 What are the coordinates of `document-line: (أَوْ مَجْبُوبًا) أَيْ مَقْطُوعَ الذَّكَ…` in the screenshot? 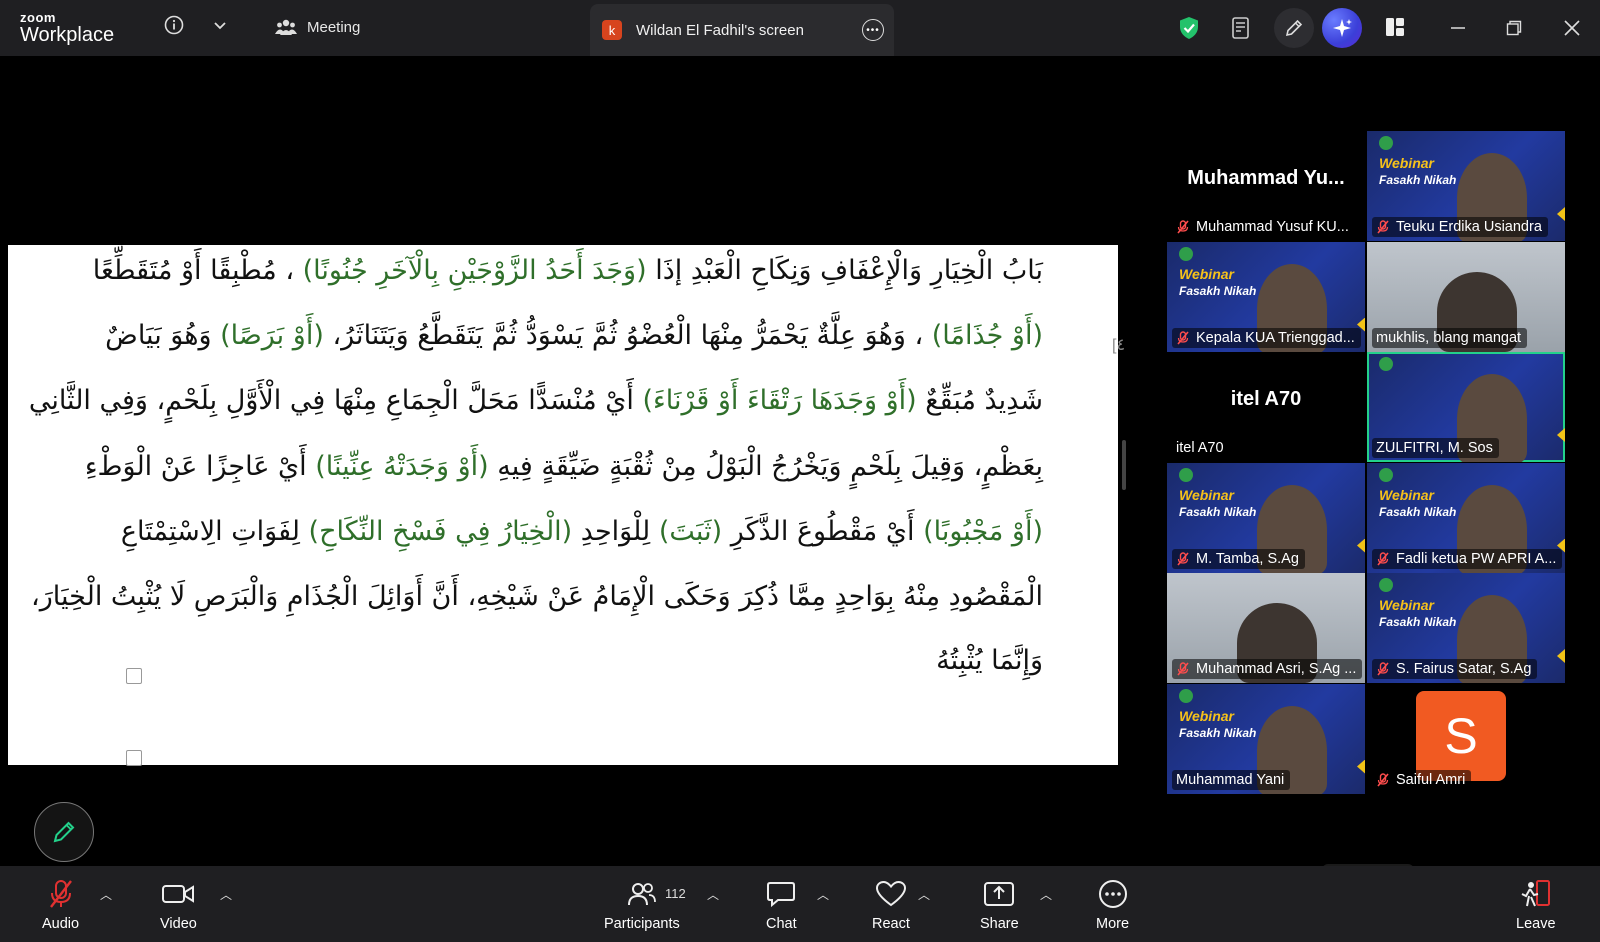 It's located at (563, 531).